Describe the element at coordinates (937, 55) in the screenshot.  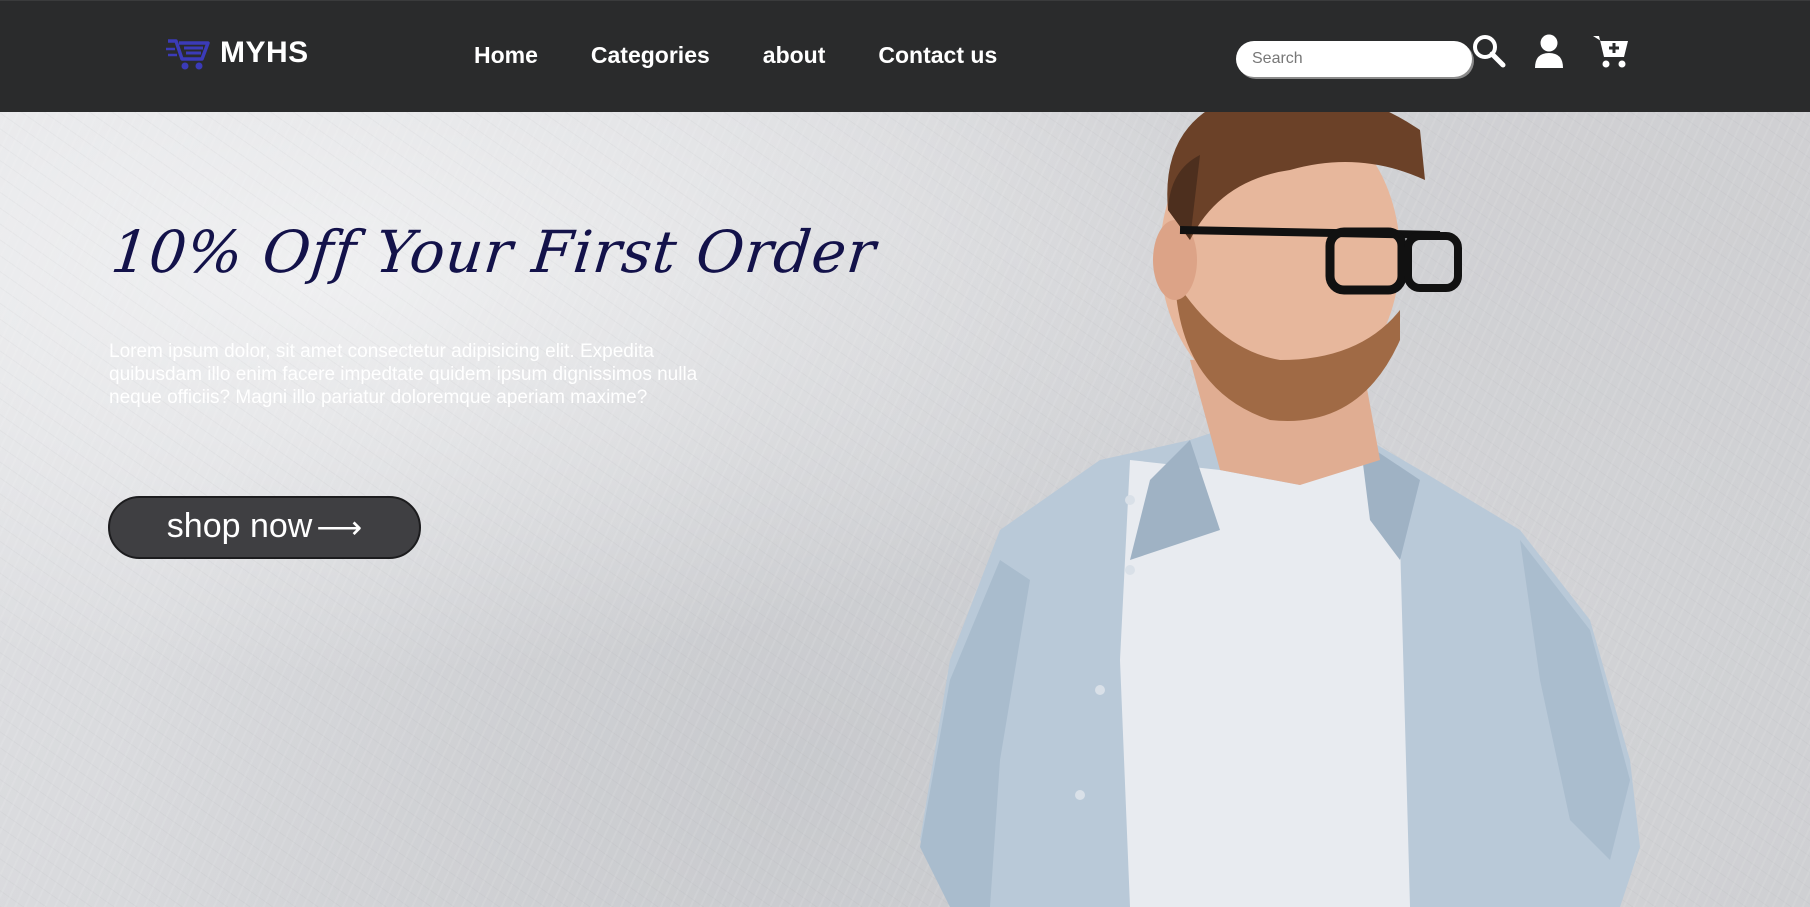
I see `nav-link-contact: Contact us` at that location.